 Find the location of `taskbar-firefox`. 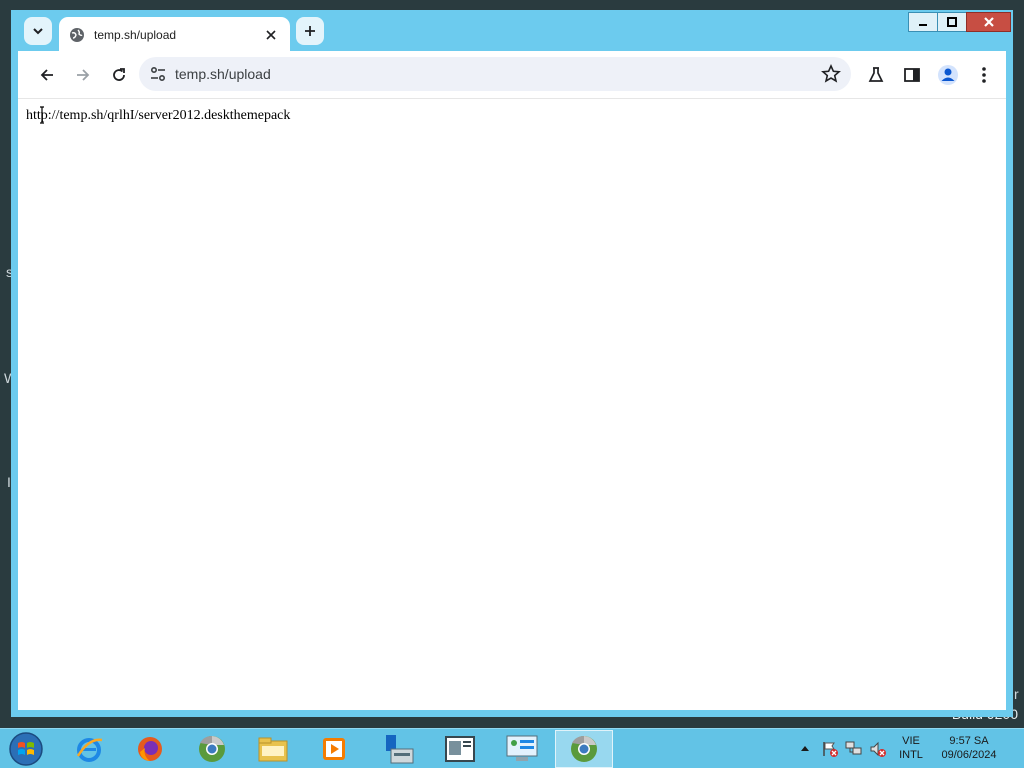

taskbar-firefox is located at coordinates (150, 749).